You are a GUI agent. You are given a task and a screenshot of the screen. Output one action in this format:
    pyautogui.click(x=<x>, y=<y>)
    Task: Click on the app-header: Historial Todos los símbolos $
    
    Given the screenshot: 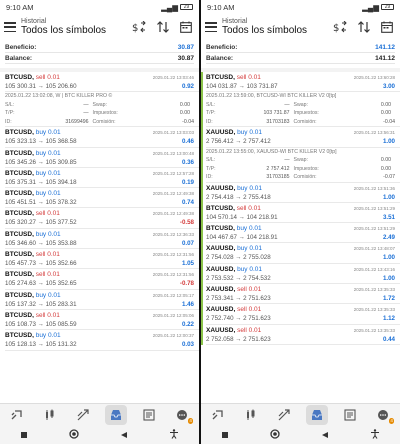 What is the action you would take?
    pyautogui.click(x=99, y=27)
    